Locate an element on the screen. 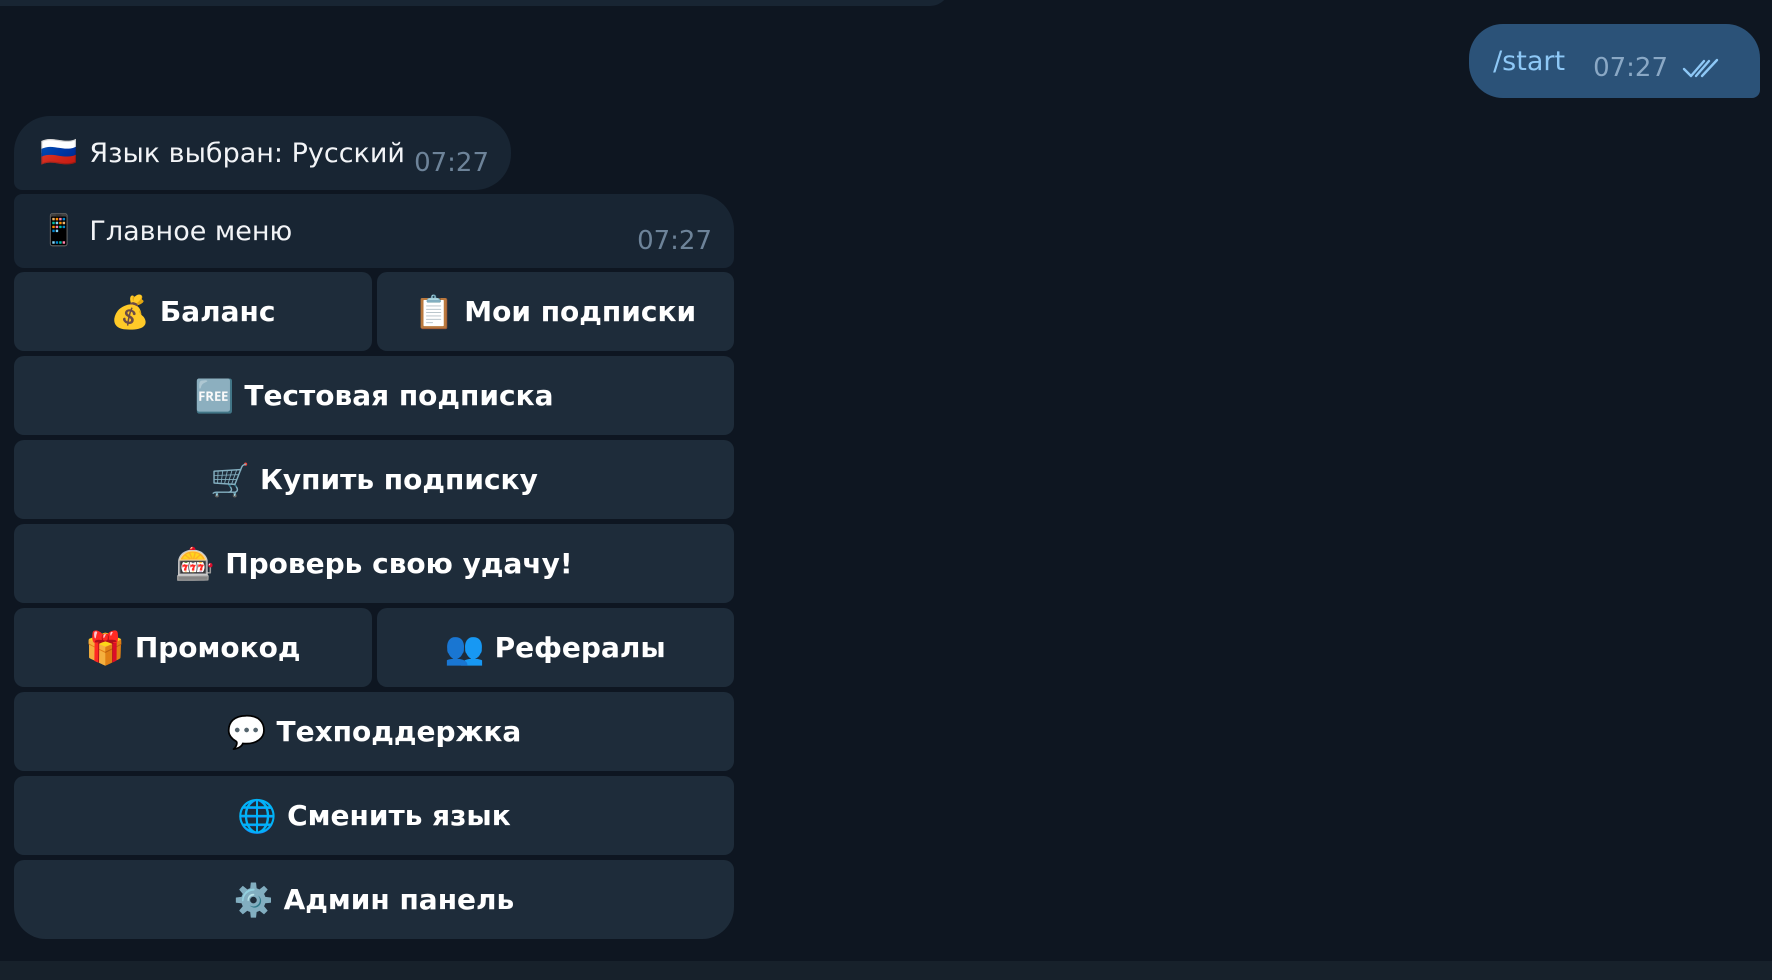  balance-button-label: Баланс is located at coordinates (217, 311).